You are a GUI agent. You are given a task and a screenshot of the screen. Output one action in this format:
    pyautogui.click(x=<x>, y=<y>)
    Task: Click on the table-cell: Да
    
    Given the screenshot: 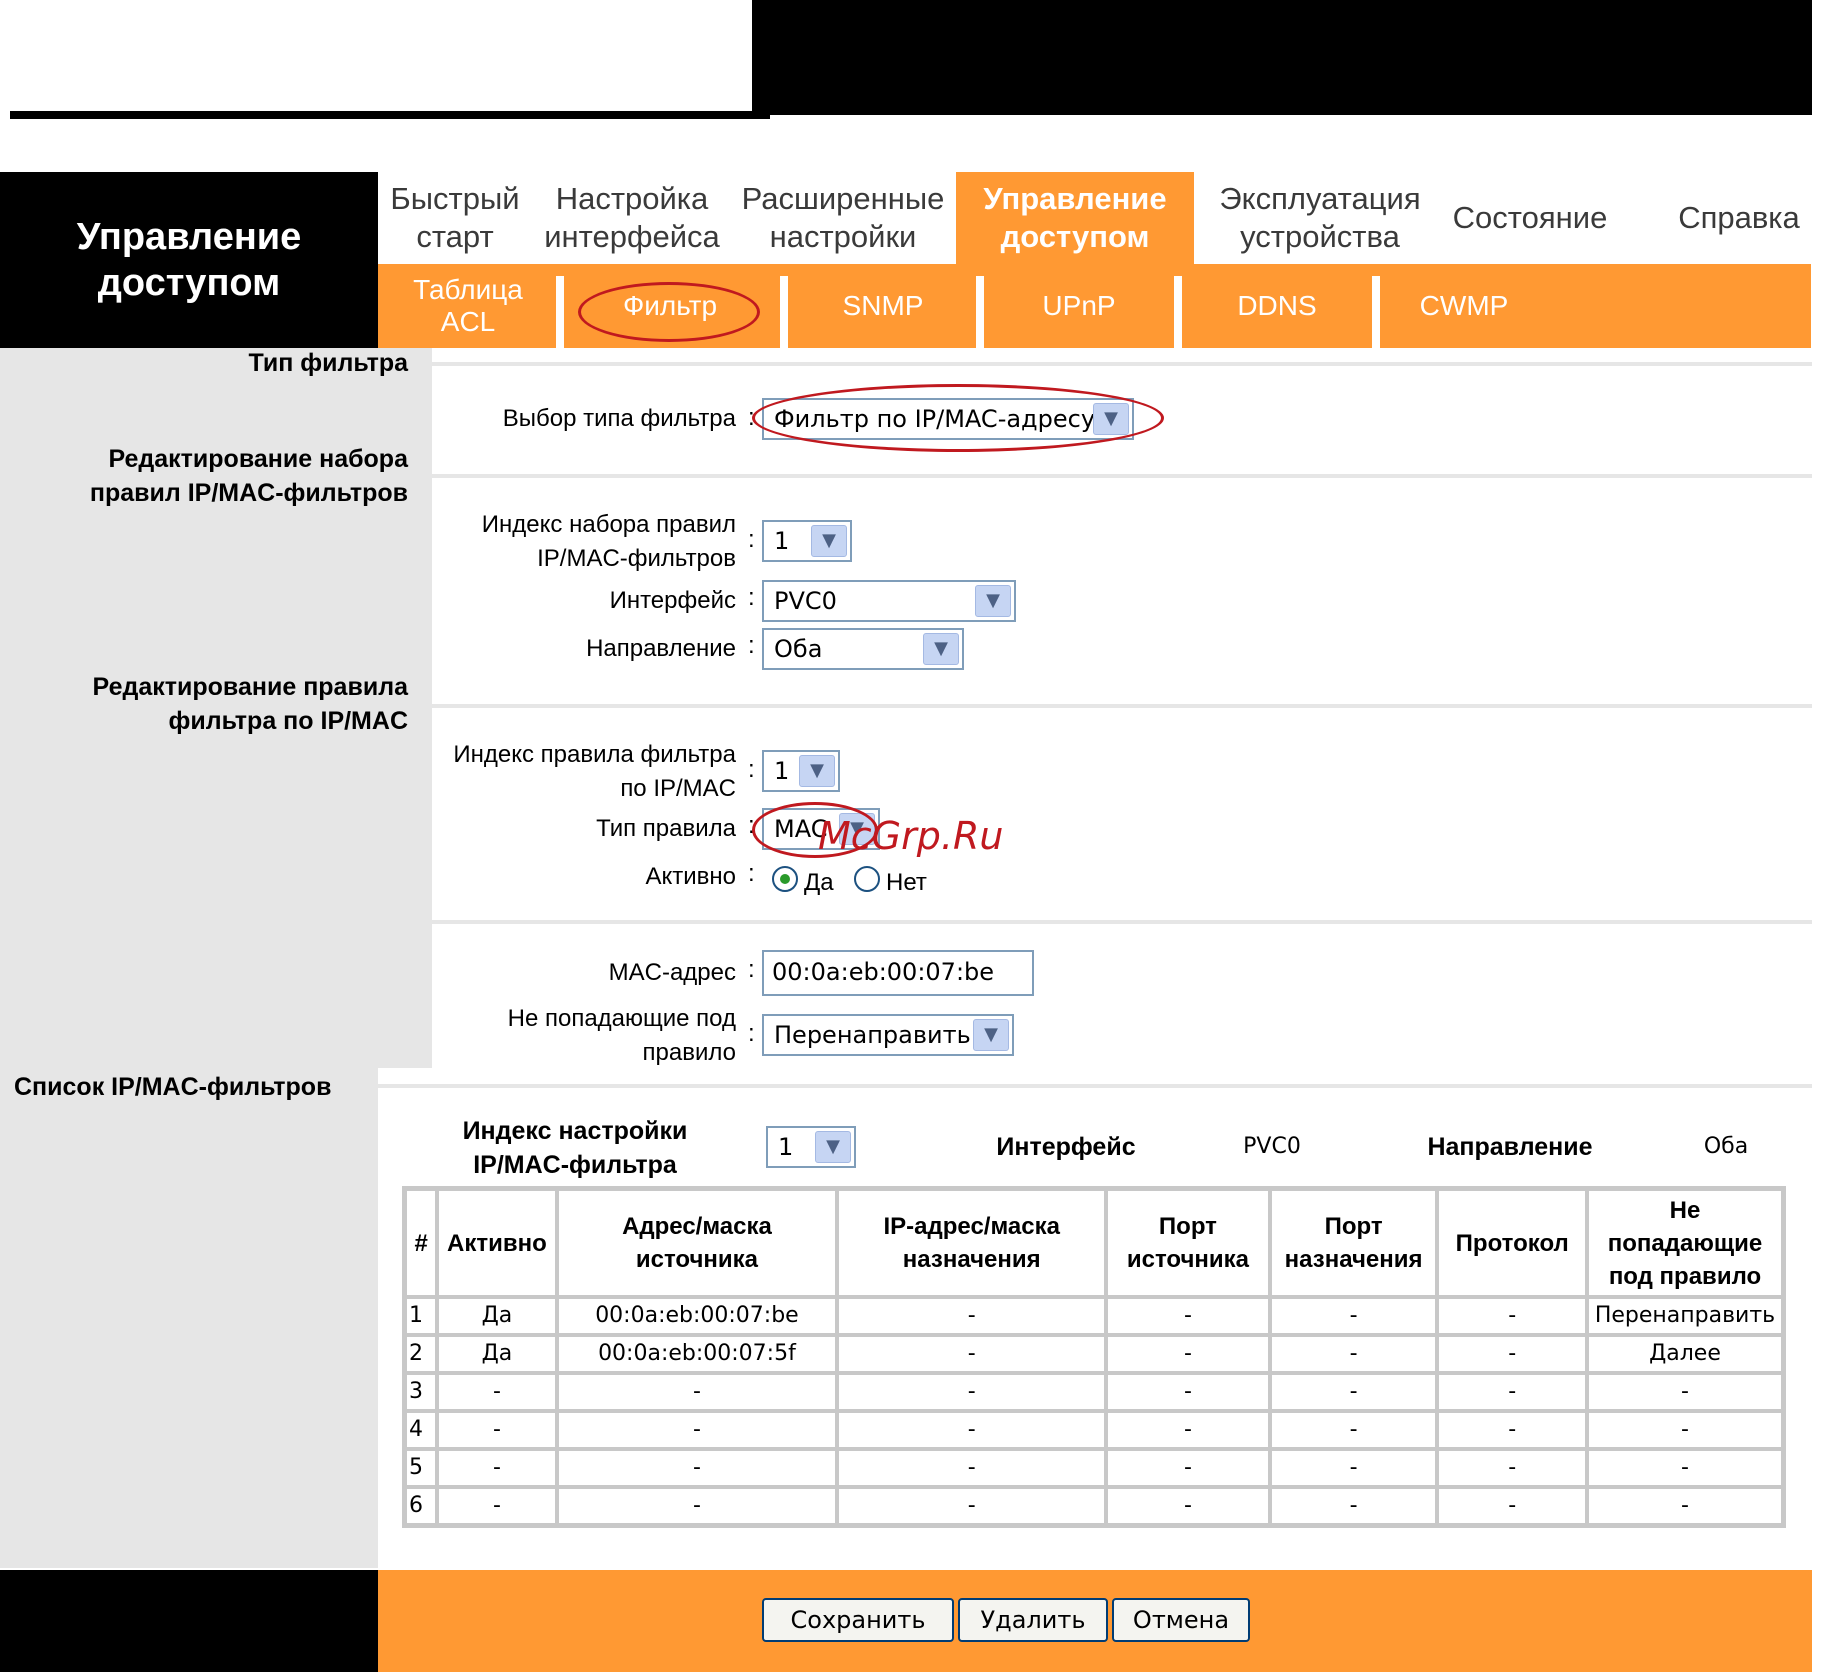 What is the action you would take?
    pyautogui.click(x=497, y=1316)
    